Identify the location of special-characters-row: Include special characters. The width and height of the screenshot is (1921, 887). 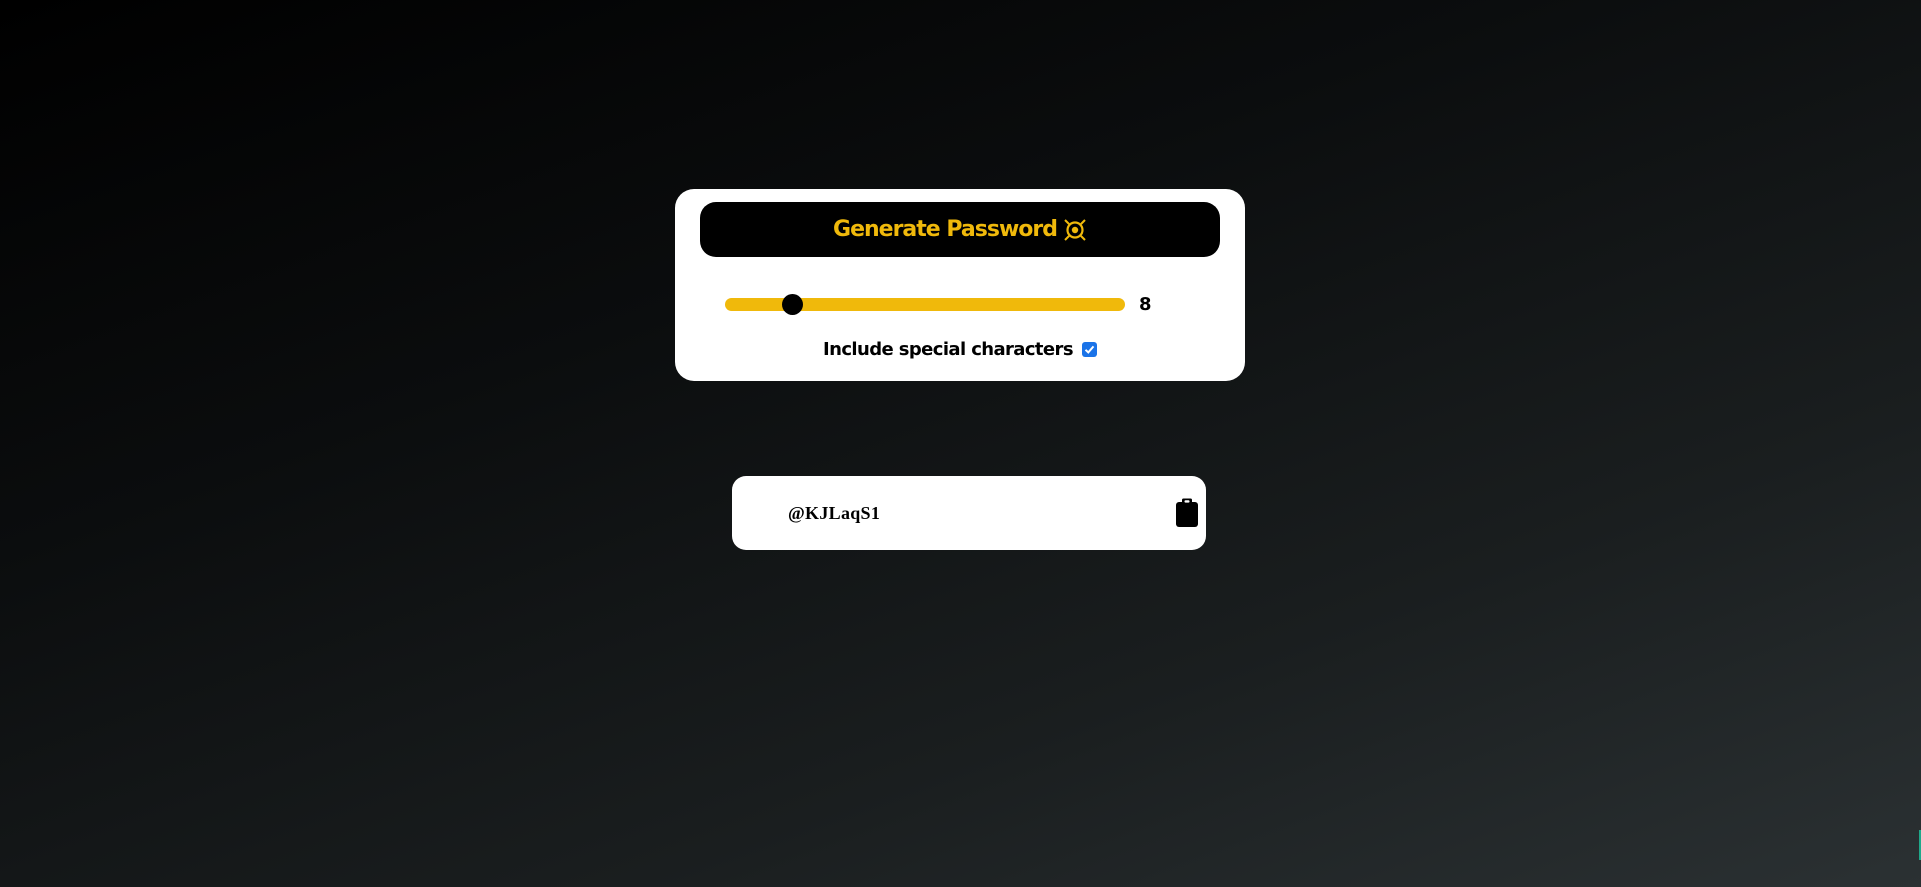
(960, 349).